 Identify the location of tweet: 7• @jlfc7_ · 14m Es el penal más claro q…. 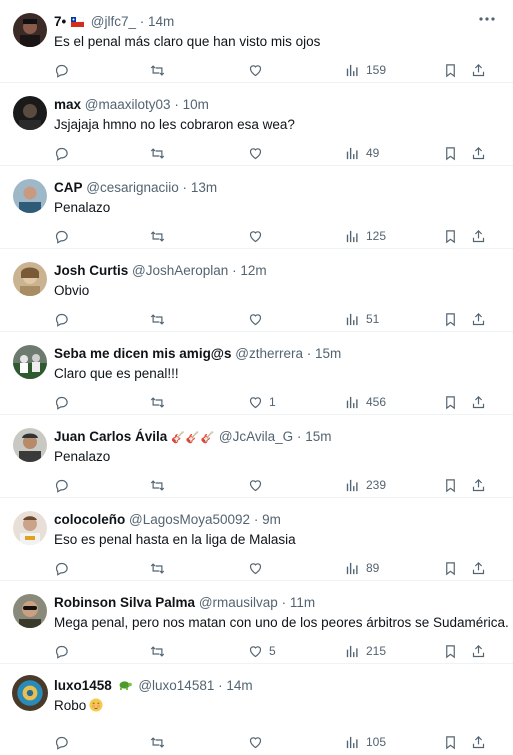
(256, 41).